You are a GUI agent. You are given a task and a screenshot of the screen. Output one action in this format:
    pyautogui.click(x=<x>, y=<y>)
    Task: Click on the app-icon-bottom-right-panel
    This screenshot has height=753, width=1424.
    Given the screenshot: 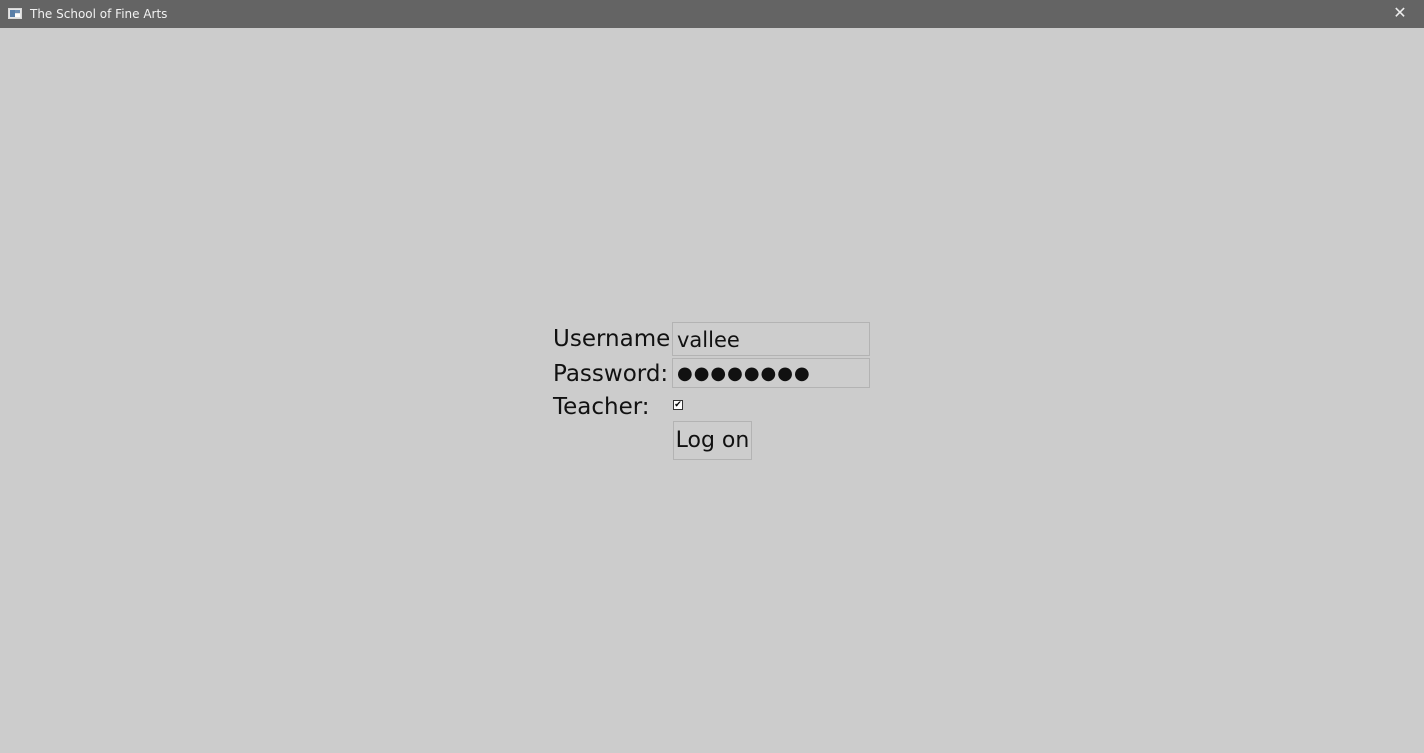 What is the action you would take?
    pyautogui.click(x=17, y=15)
    